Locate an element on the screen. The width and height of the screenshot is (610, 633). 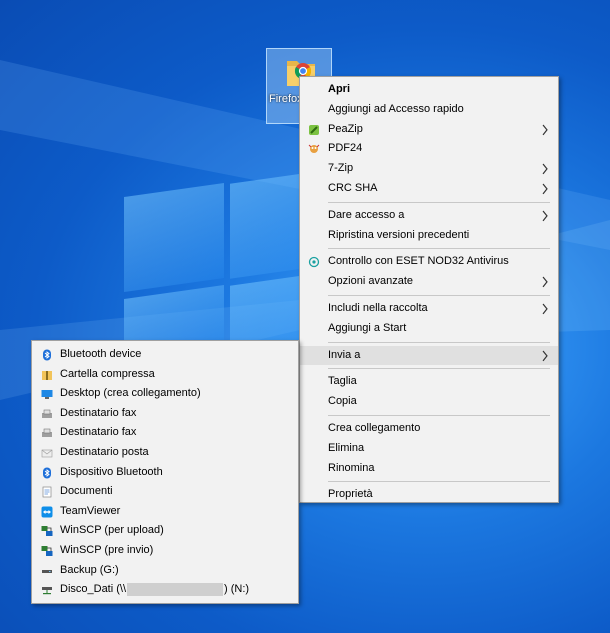
network-drive-icon is located at coordinates (47, 591).